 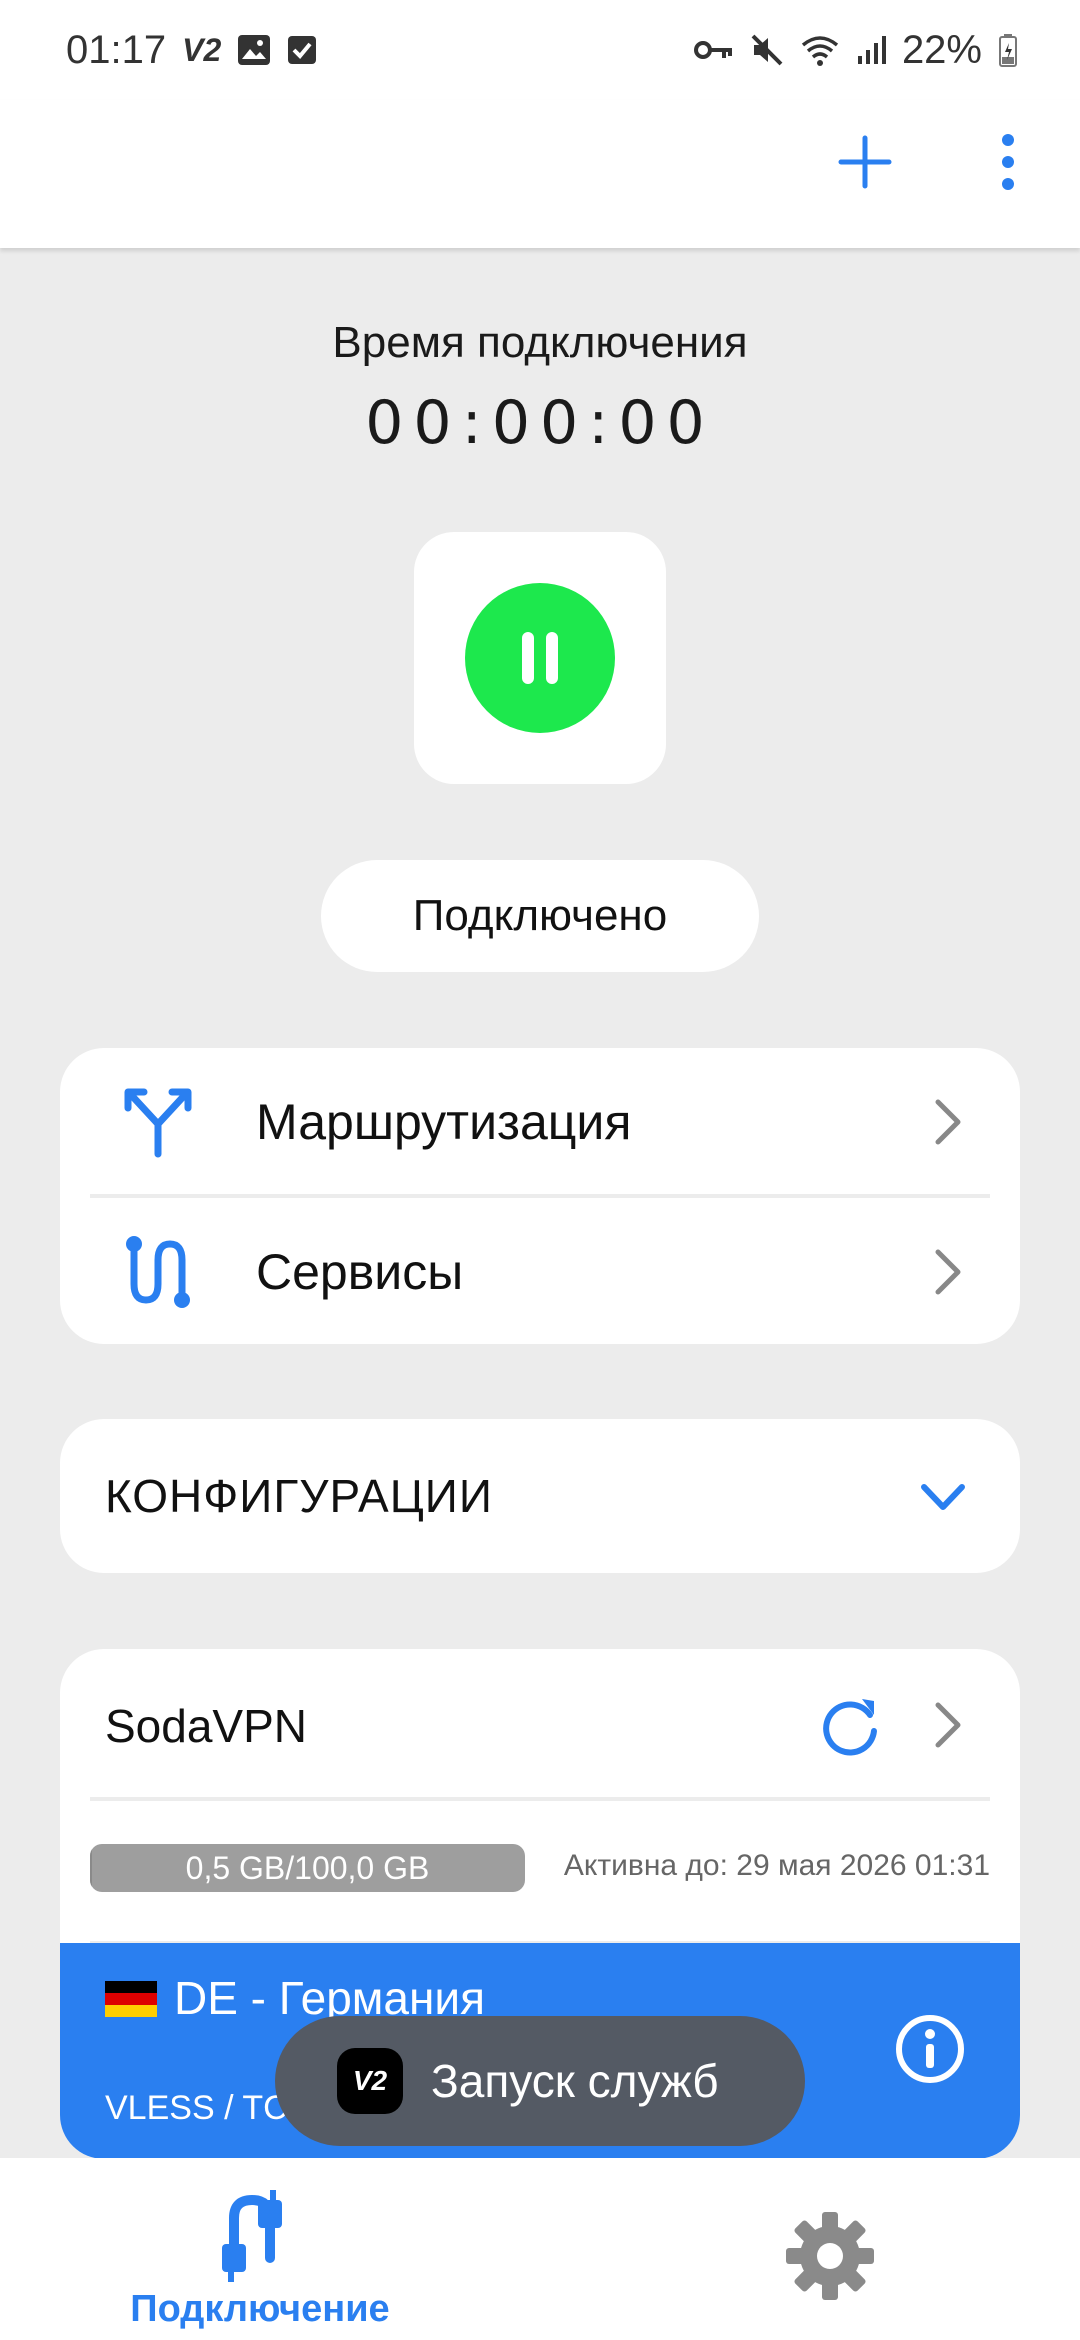 I want to click on nav-connection-label: Подключение, so click(x=260, y=2309).